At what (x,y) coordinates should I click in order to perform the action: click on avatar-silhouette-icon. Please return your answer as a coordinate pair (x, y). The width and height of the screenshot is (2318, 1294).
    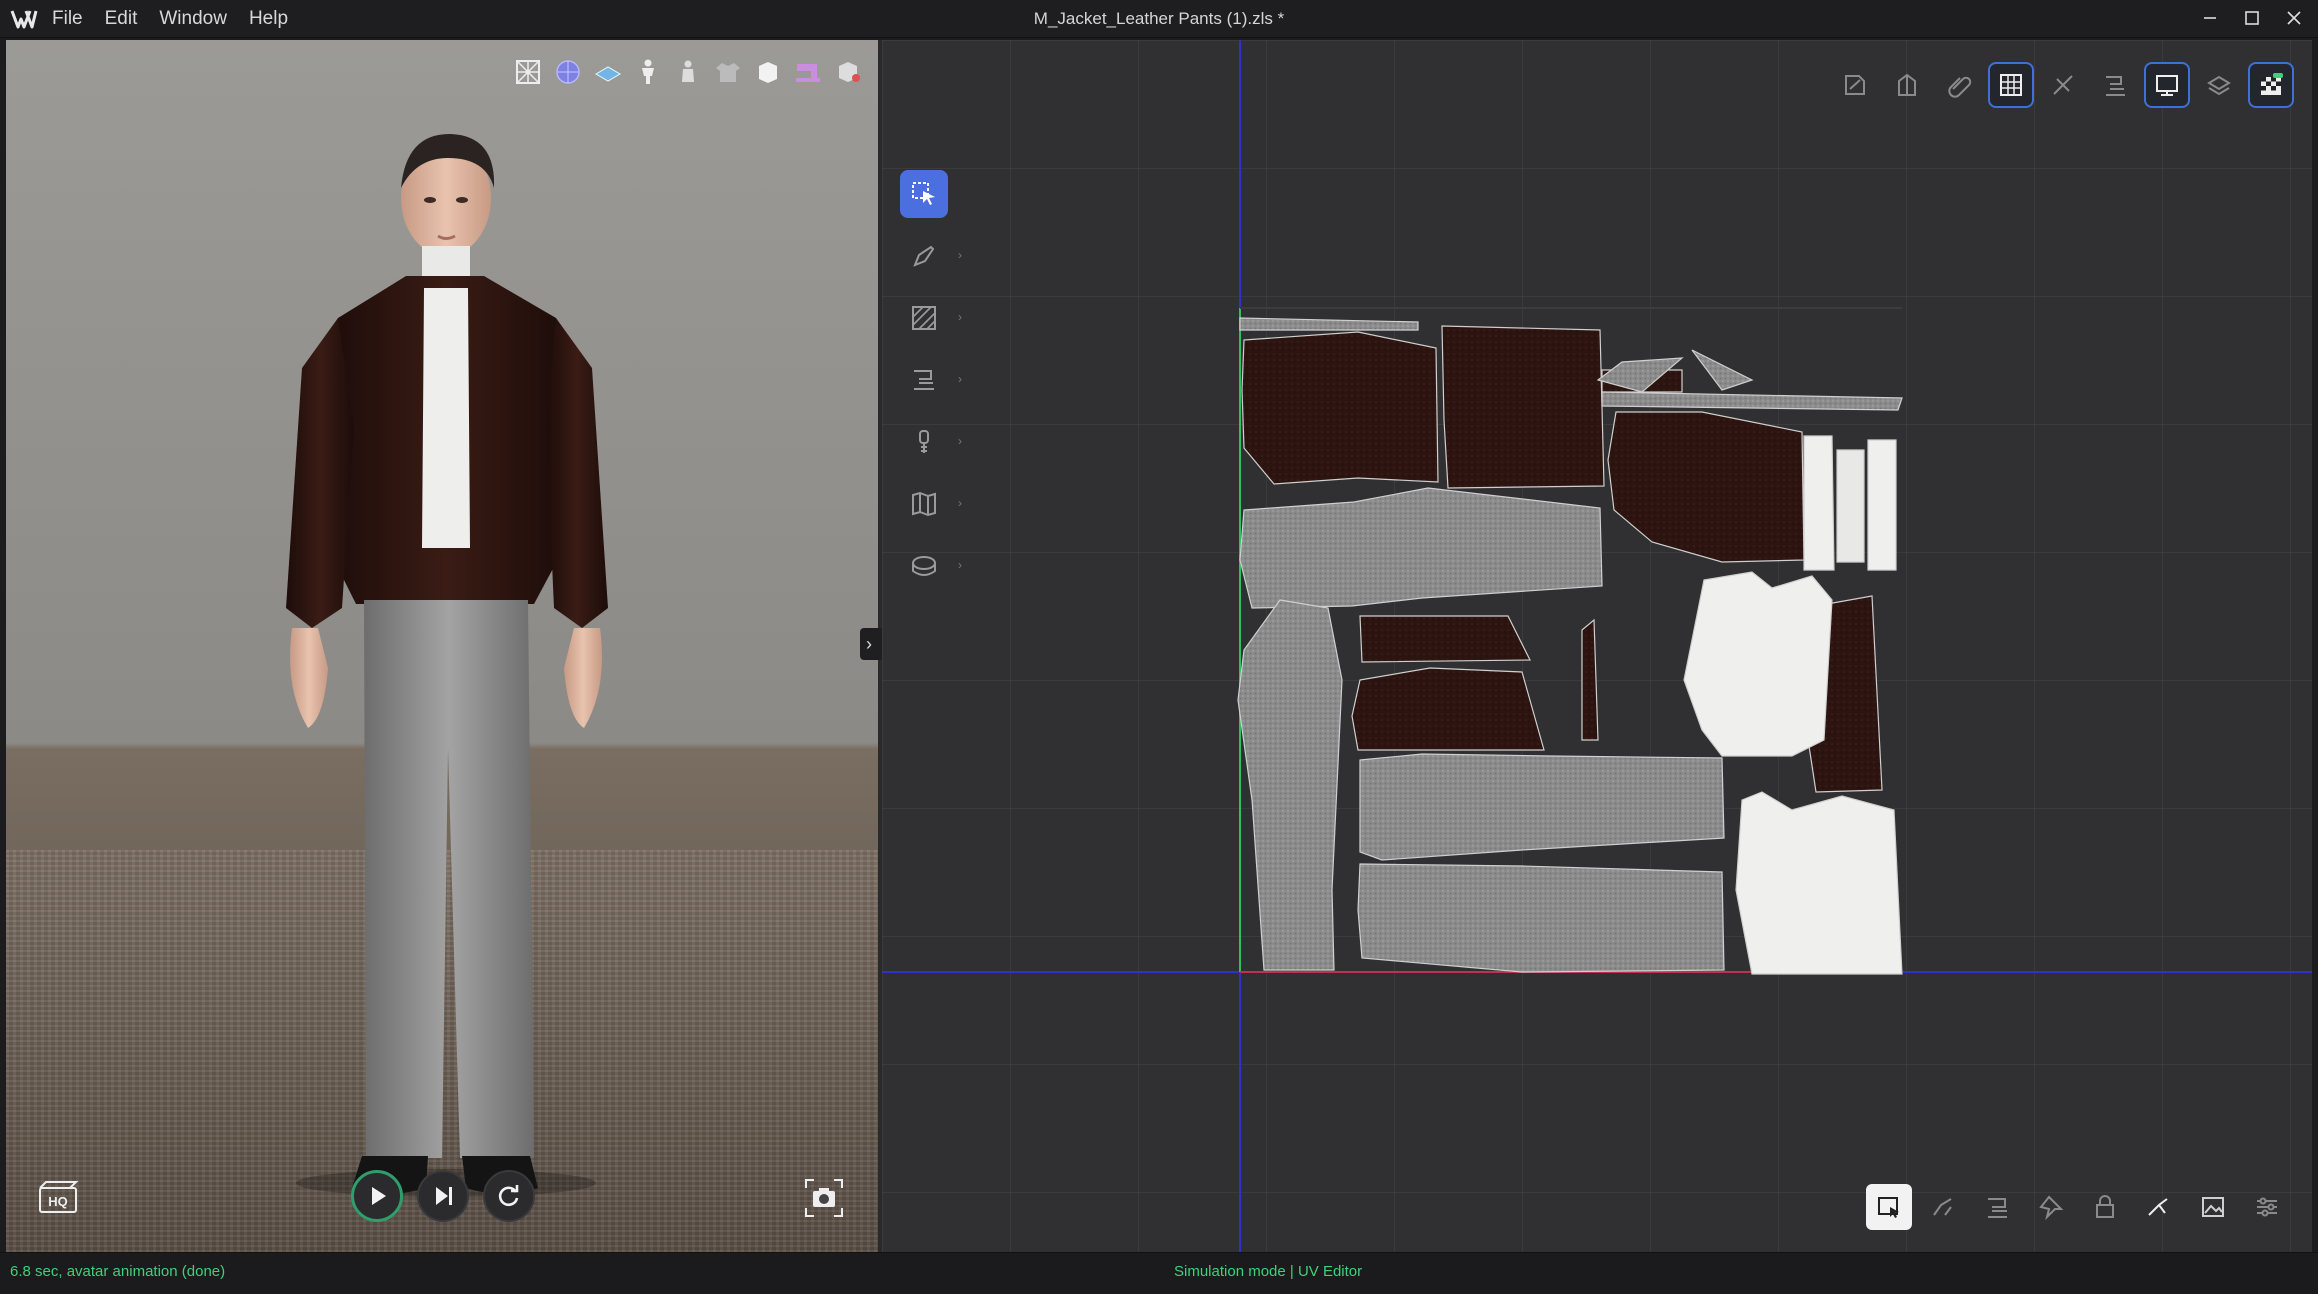
    Looking at the image, I should click on (688, 72).